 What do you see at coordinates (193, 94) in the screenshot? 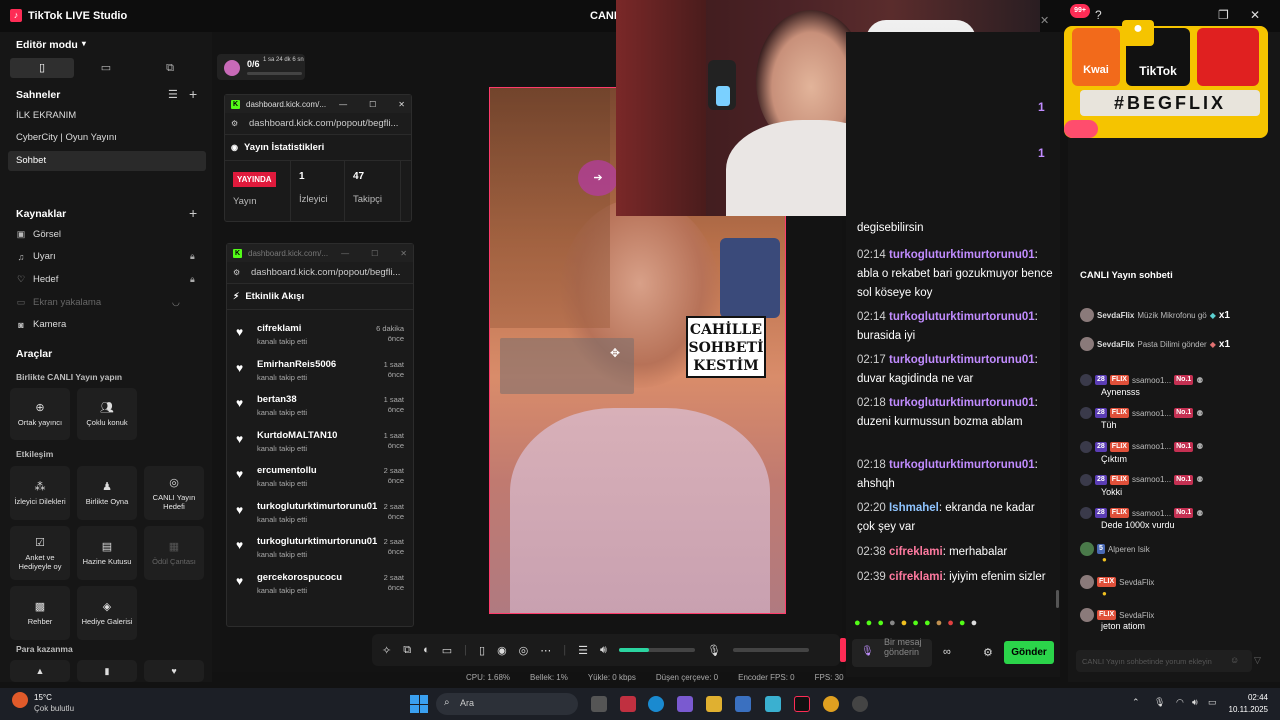
I see `add-scene-icon: +` at bounding box center [193, 94].